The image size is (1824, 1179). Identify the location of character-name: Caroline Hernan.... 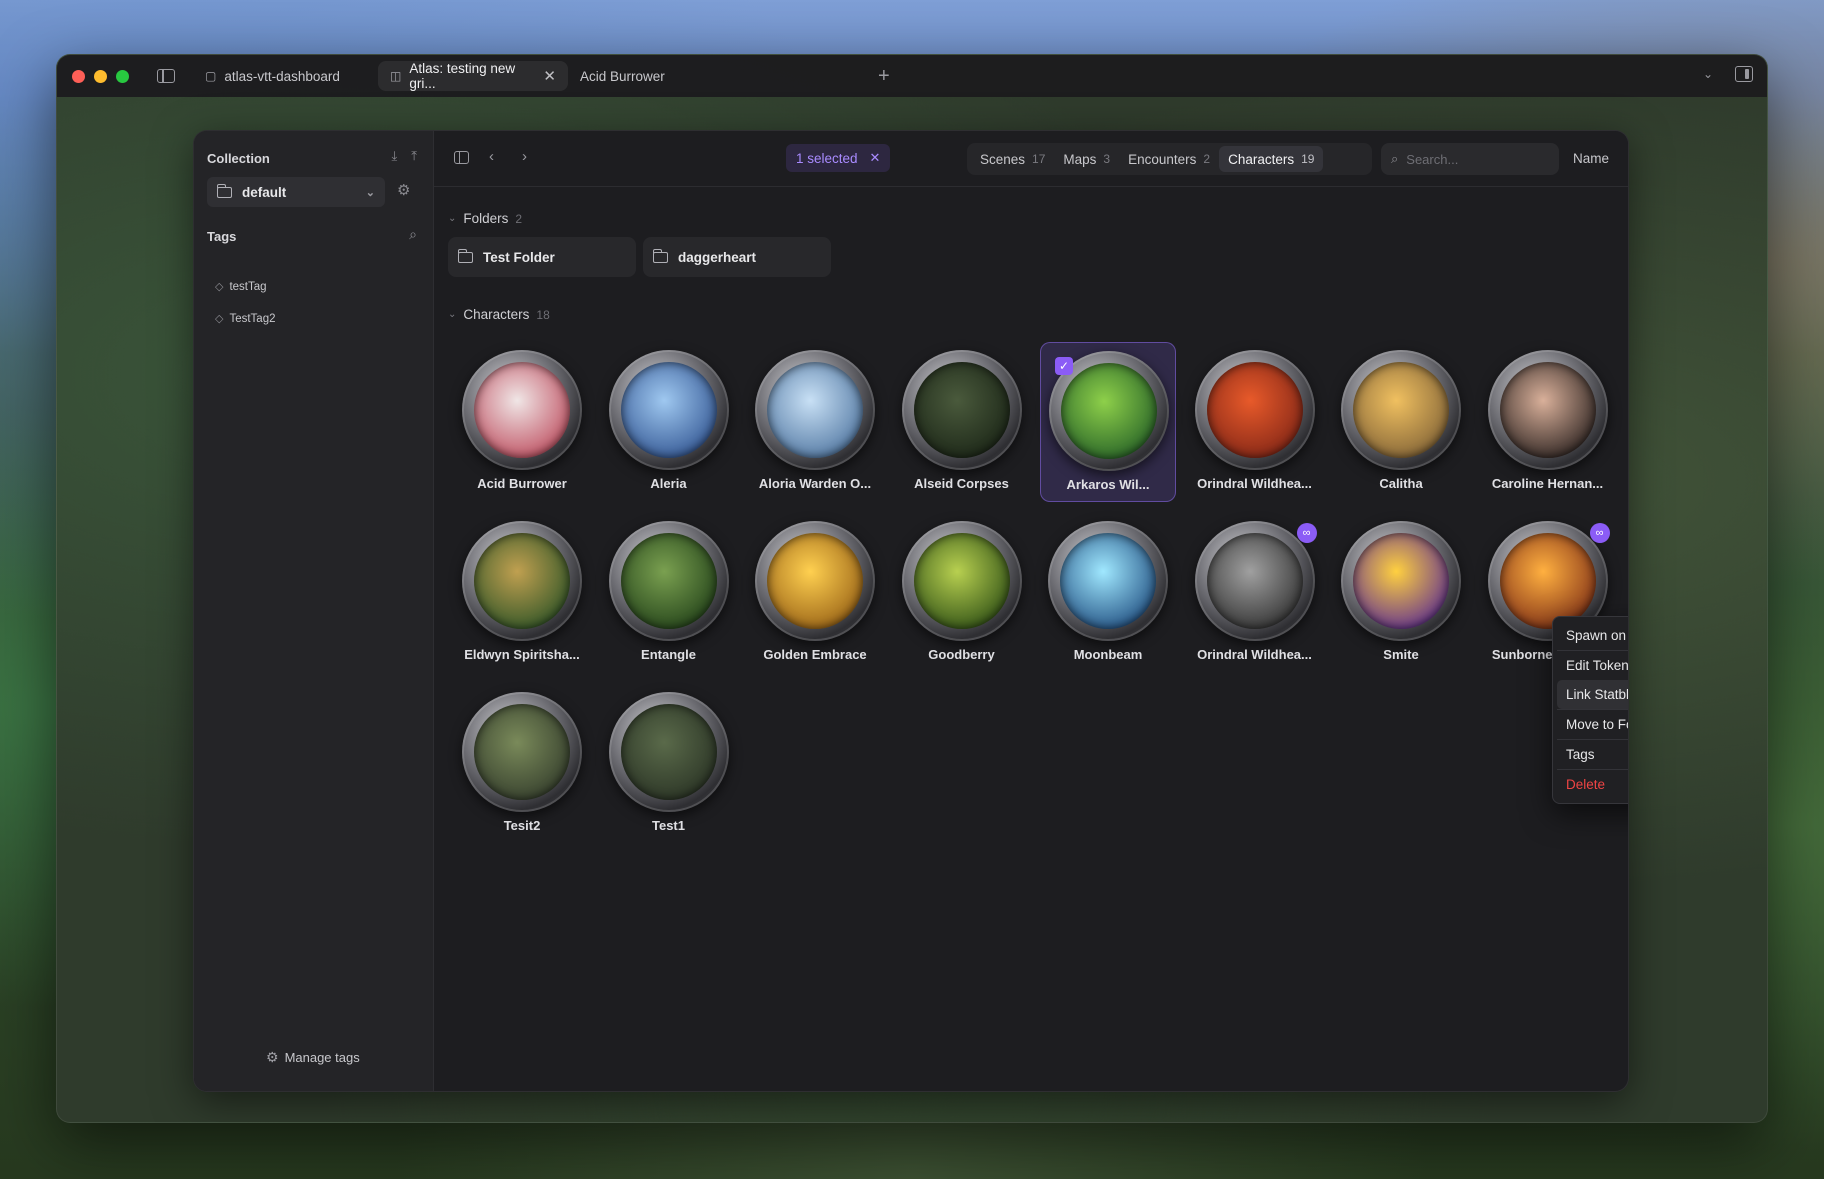
(1547, 483).